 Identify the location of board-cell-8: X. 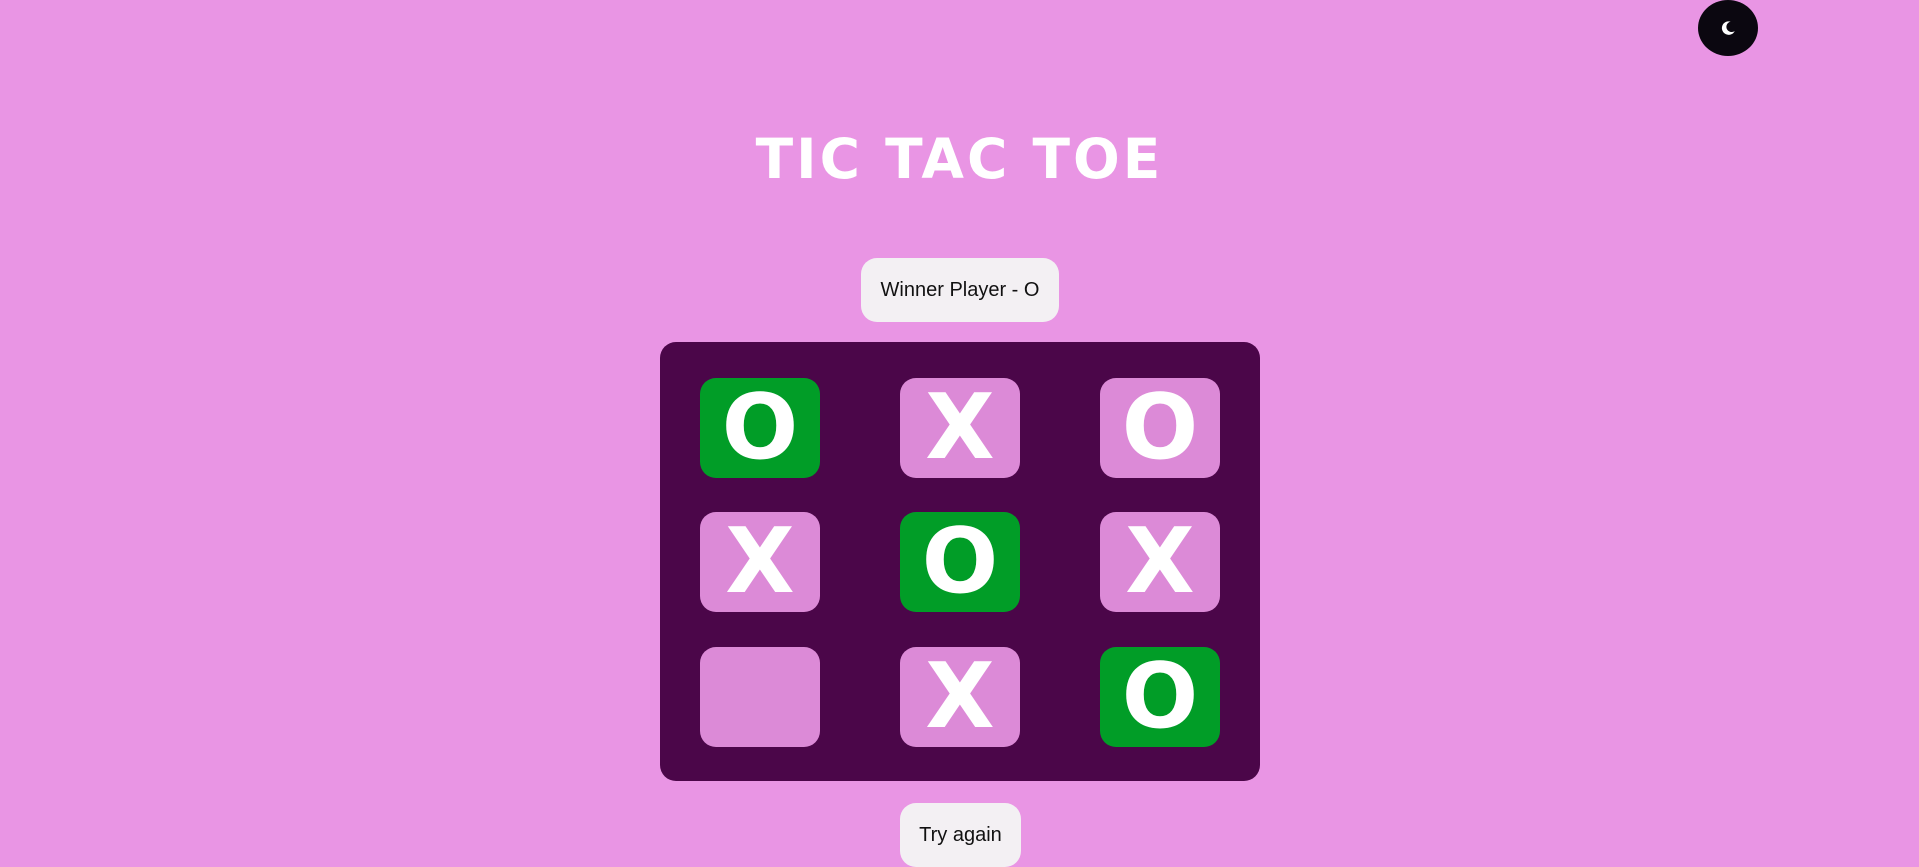
(960, 697).